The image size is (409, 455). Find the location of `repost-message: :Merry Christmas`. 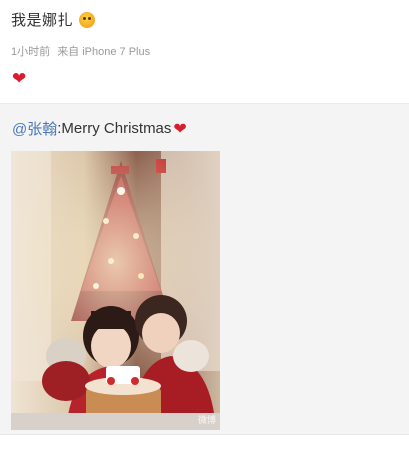

repost-message: :Merry Christmas is located at coordinates (114, 128).